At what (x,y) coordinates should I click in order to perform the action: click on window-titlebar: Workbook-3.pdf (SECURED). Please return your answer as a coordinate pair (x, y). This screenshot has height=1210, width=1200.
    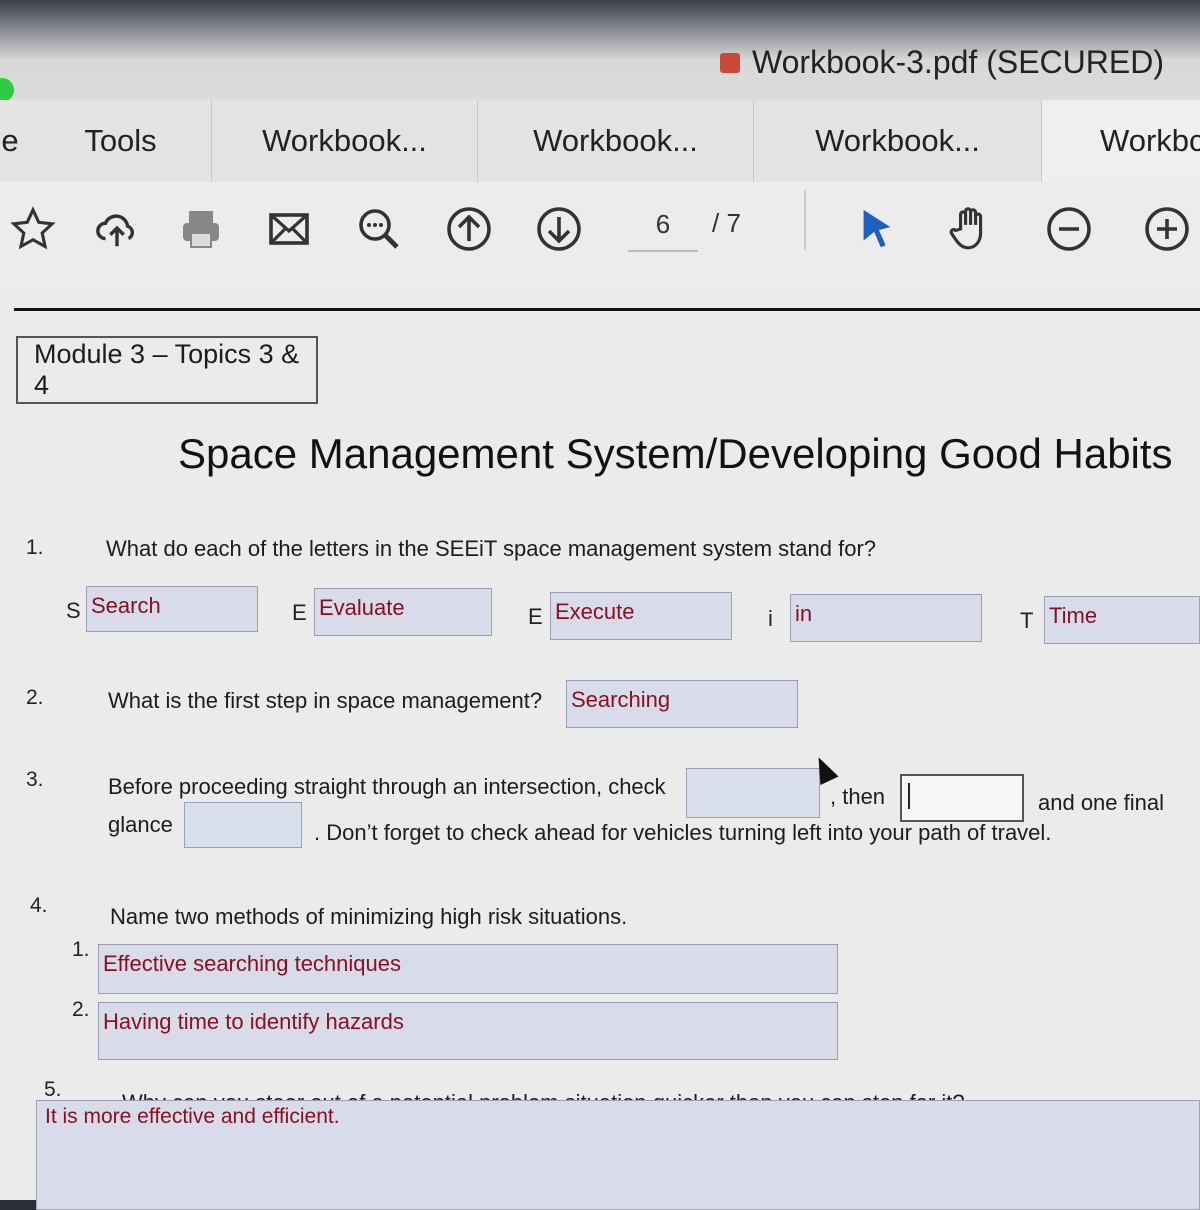
    Looking at the image, I should click on (600, 51).